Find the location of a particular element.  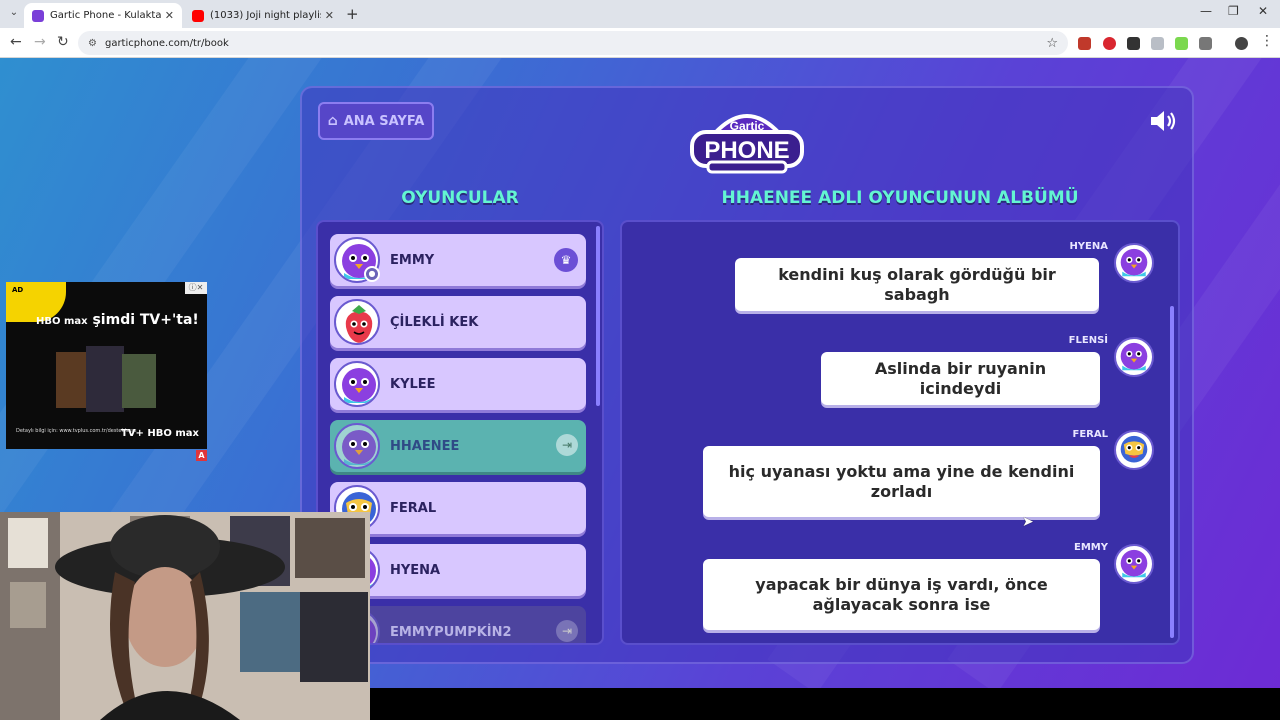

player-name: KYLEE is located at coordinates (413, 384).